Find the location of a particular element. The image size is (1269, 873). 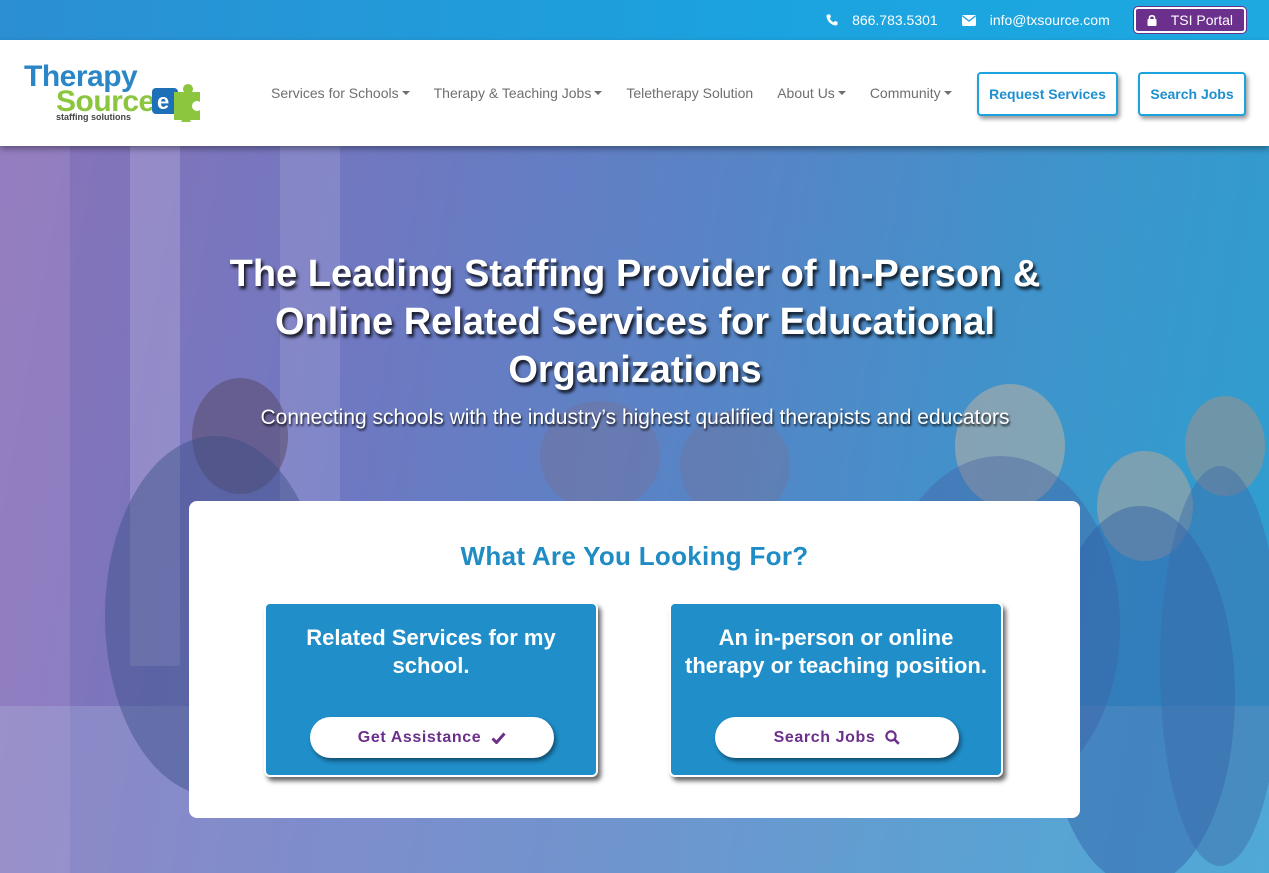

tsi-portal-label: TSI Portal is located at coordinates (1201, 20).